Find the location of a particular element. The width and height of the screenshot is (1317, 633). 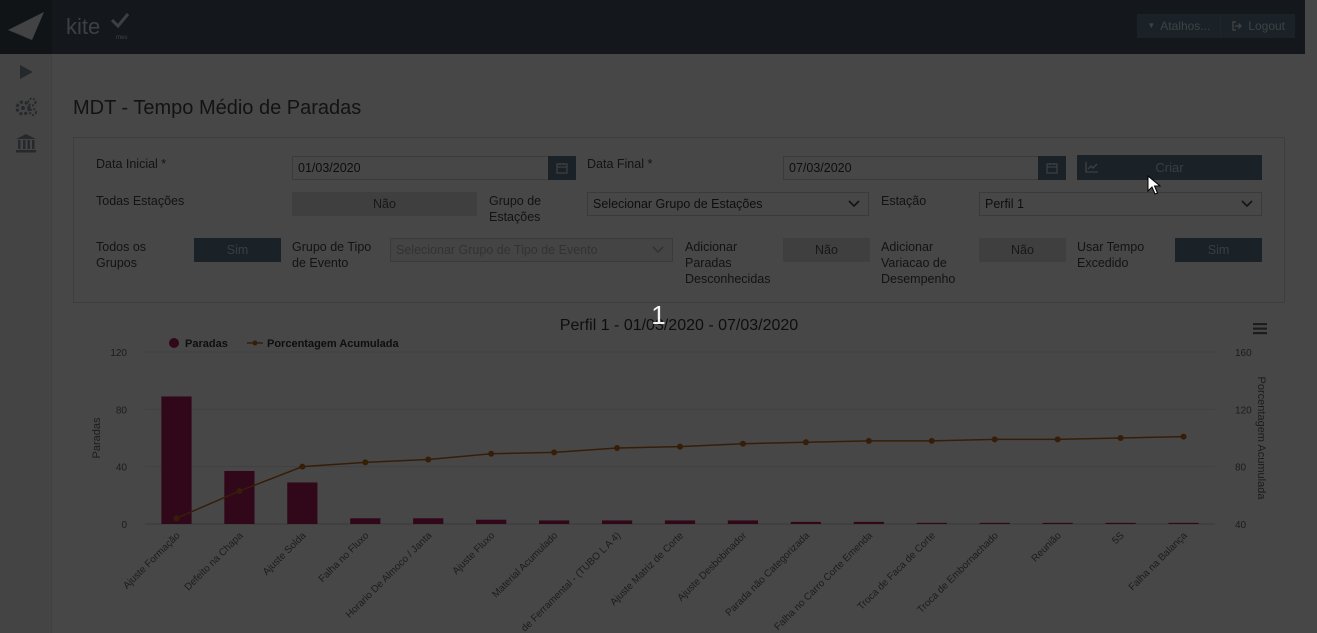

end-date-label: Data Final * is located at coordinates (620, 164).